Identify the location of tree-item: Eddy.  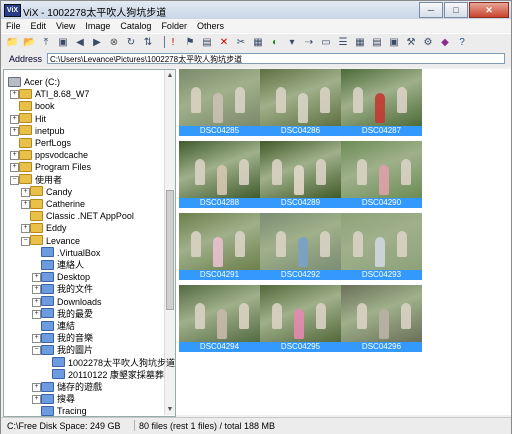
(48, 228).